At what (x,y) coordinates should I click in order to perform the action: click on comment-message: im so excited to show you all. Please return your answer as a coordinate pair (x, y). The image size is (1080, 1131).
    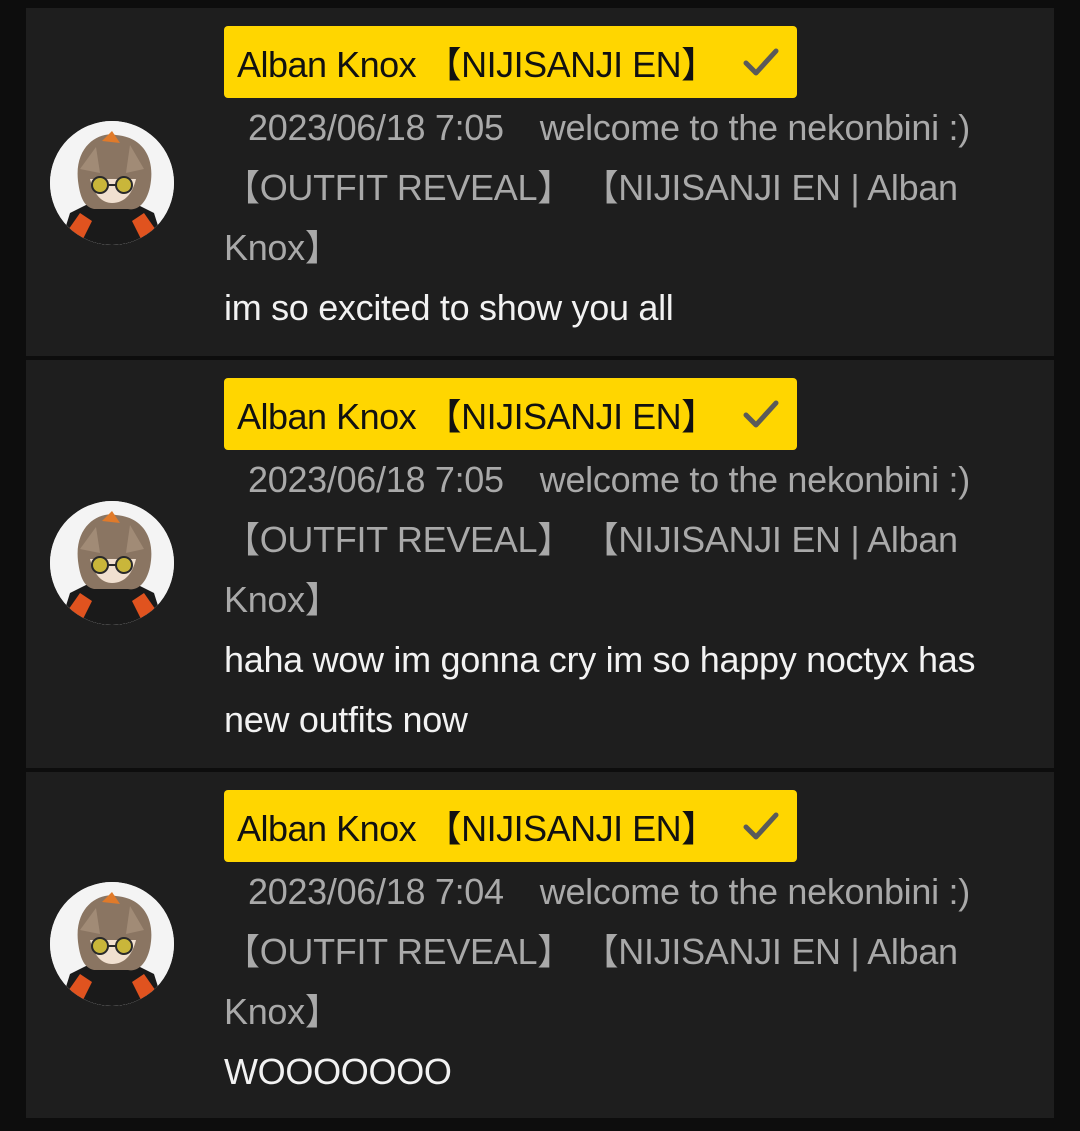
    Looking at the image, I should click on (449, 307).